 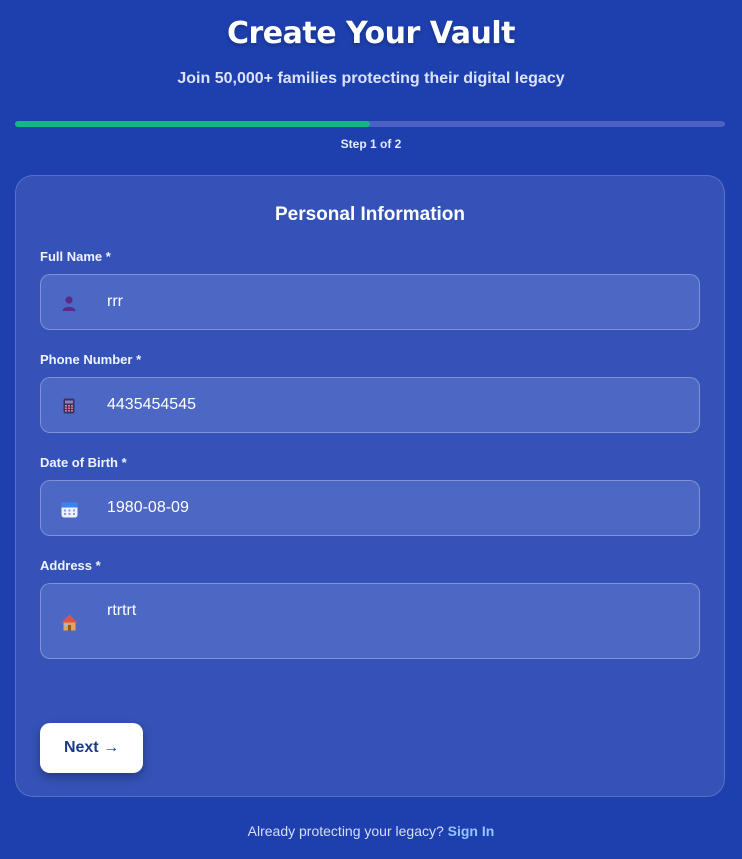 I want to click on phone-input, so click(x=395, y=405).